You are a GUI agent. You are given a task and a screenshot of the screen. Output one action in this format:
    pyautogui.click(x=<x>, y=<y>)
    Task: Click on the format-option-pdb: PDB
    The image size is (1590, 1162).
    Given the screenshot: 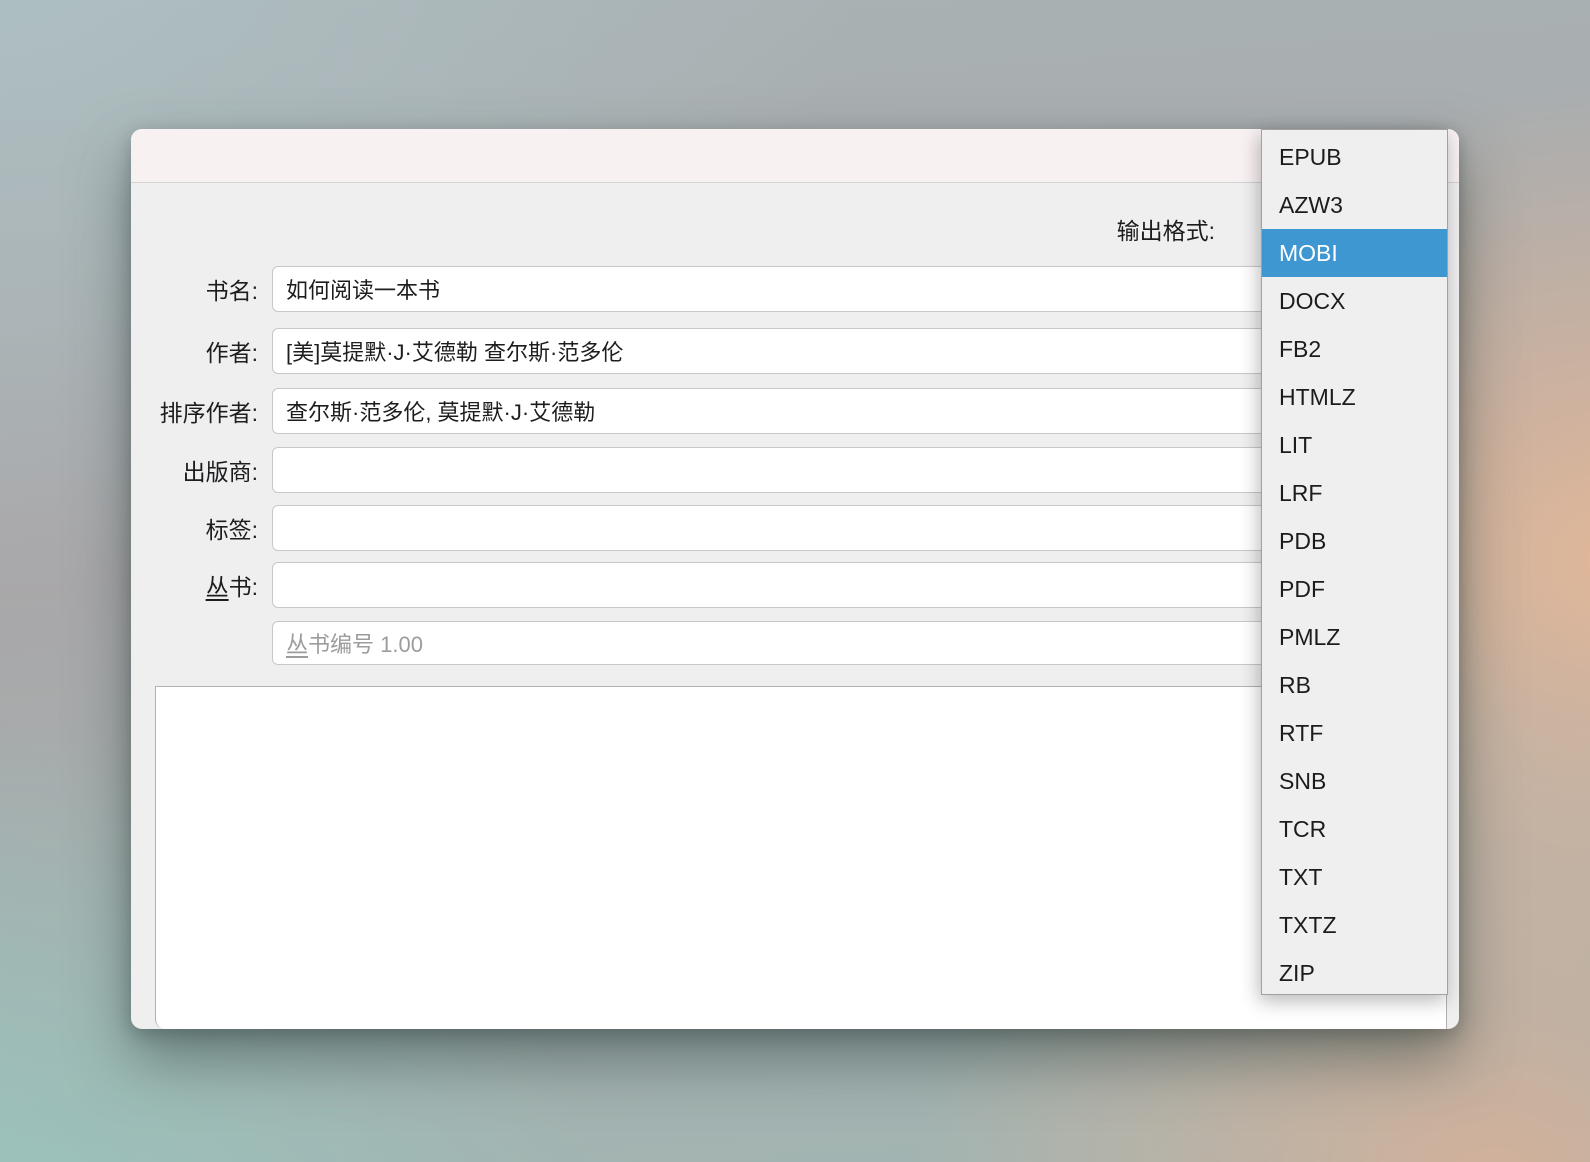 What is the action you would take?
    pyautogui.click(x=1354, y=541)
    